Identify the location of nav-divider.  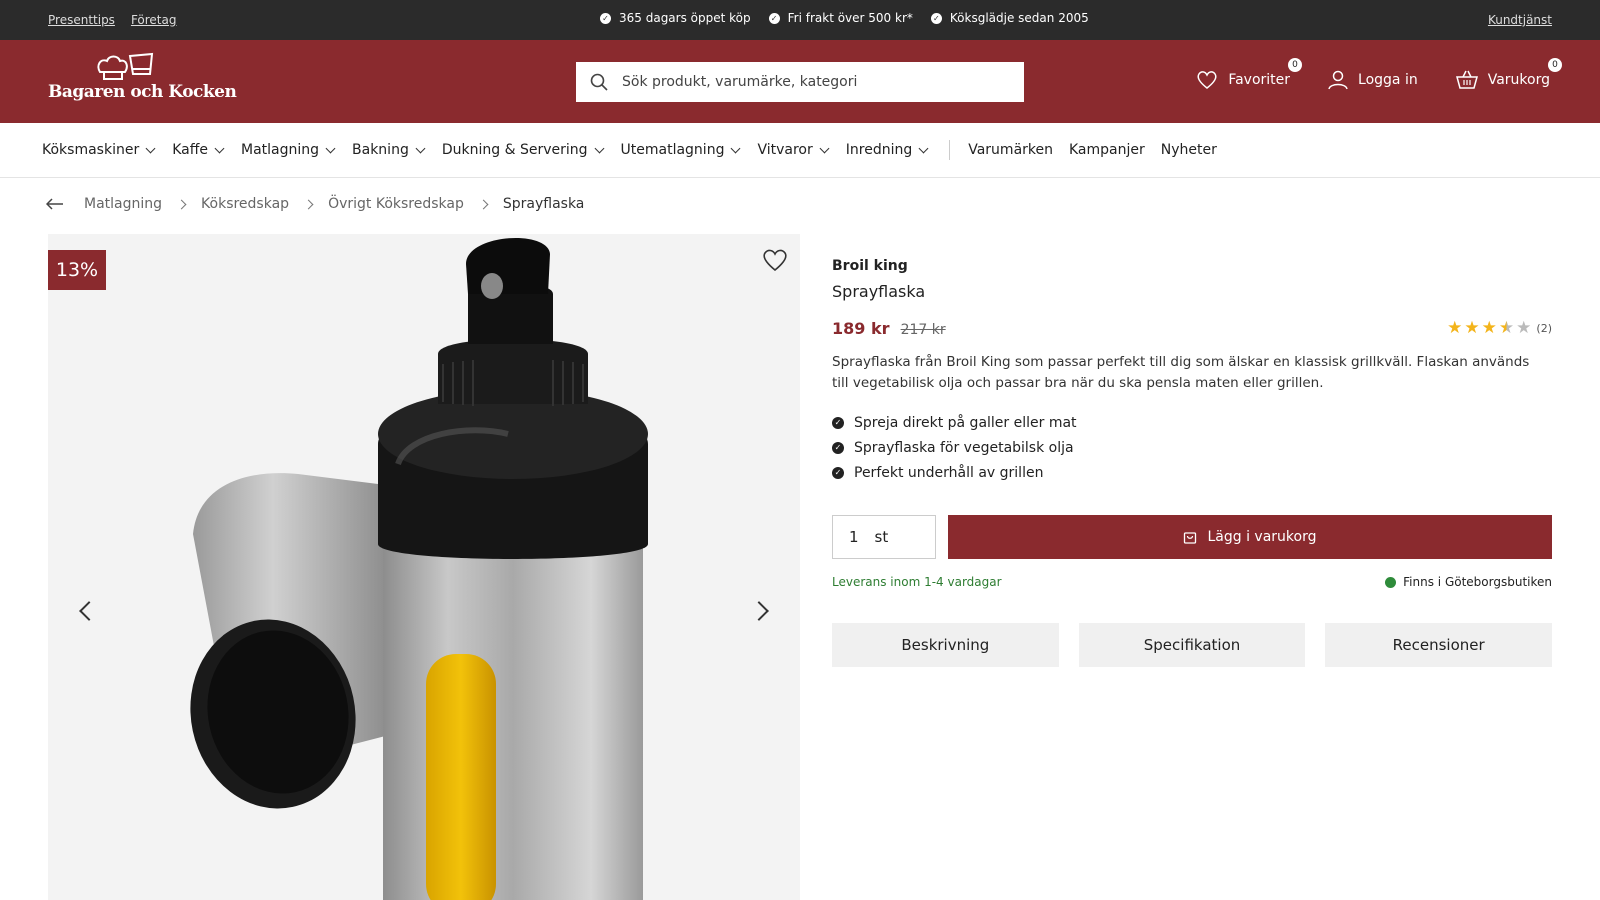
(950, 150).